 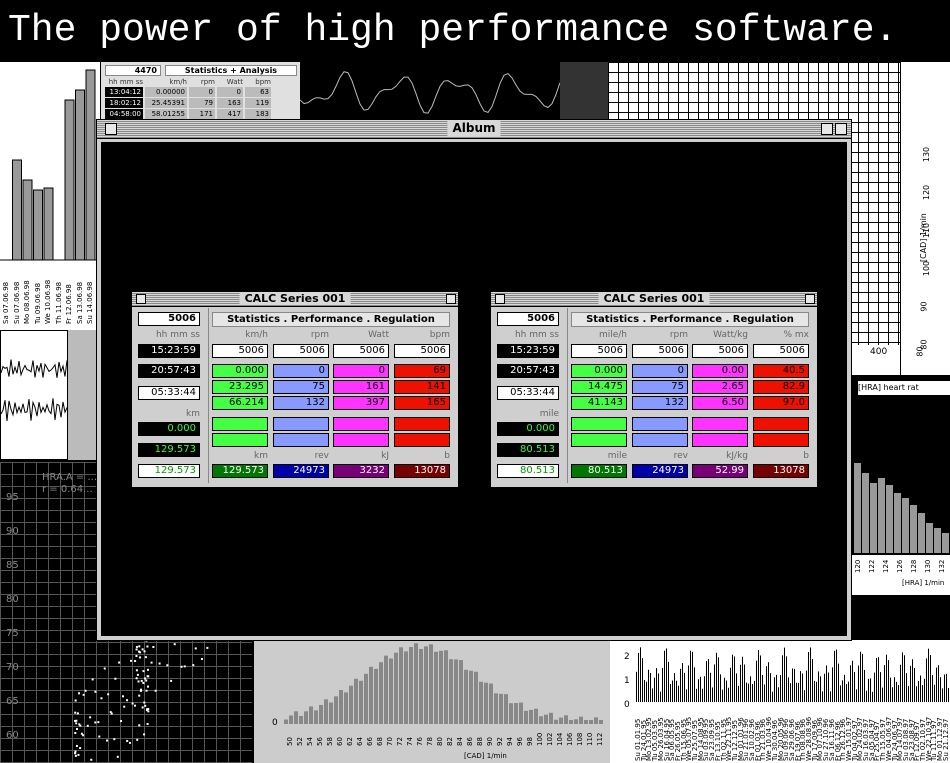 I want to click on bg-table-cell: 119, so click(x=258, y=103).